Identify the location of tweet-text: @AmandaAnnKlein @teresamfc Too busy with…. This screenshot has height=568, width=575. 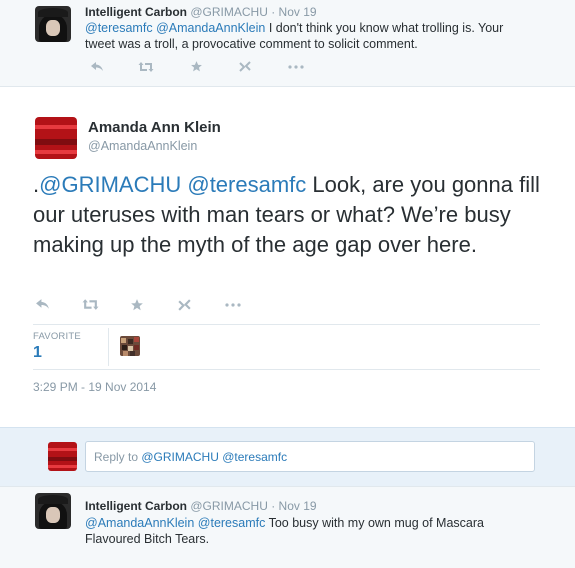
(310, 531).